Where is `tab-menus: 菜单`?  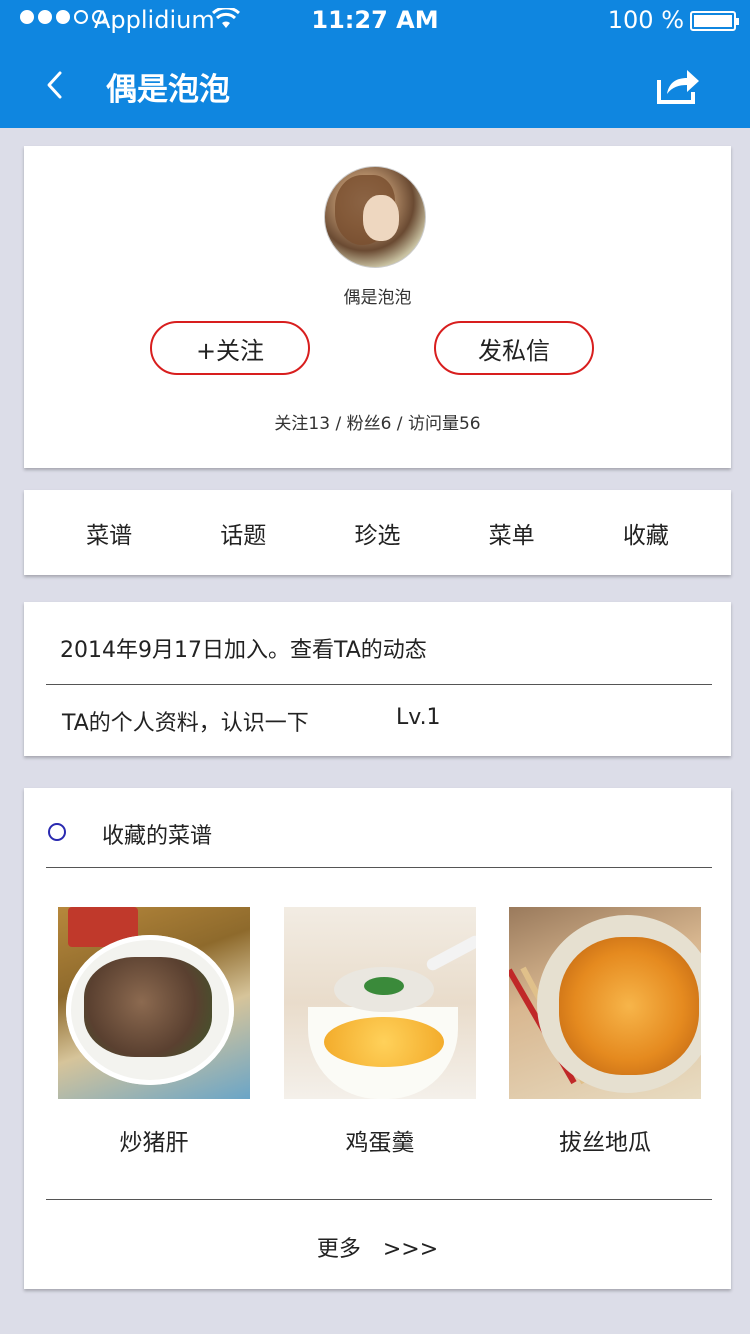
tab-menus: 菜单 is located at coordinates (512, 533).